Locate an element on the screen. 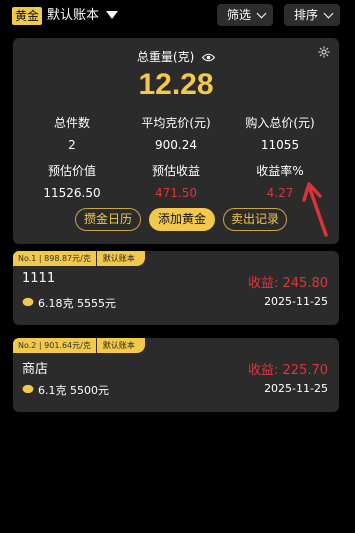 This screenshot has width=355, height=533. stat-label: 预估收益 is located at coordinates (175, 171).